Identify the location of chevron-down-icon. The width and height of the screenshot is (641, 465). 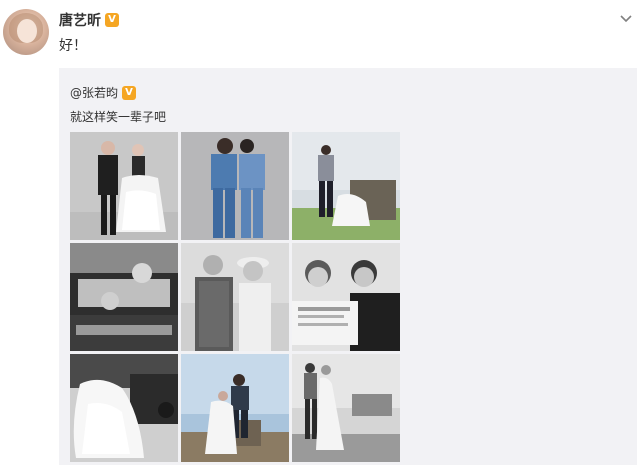
(626, 19).